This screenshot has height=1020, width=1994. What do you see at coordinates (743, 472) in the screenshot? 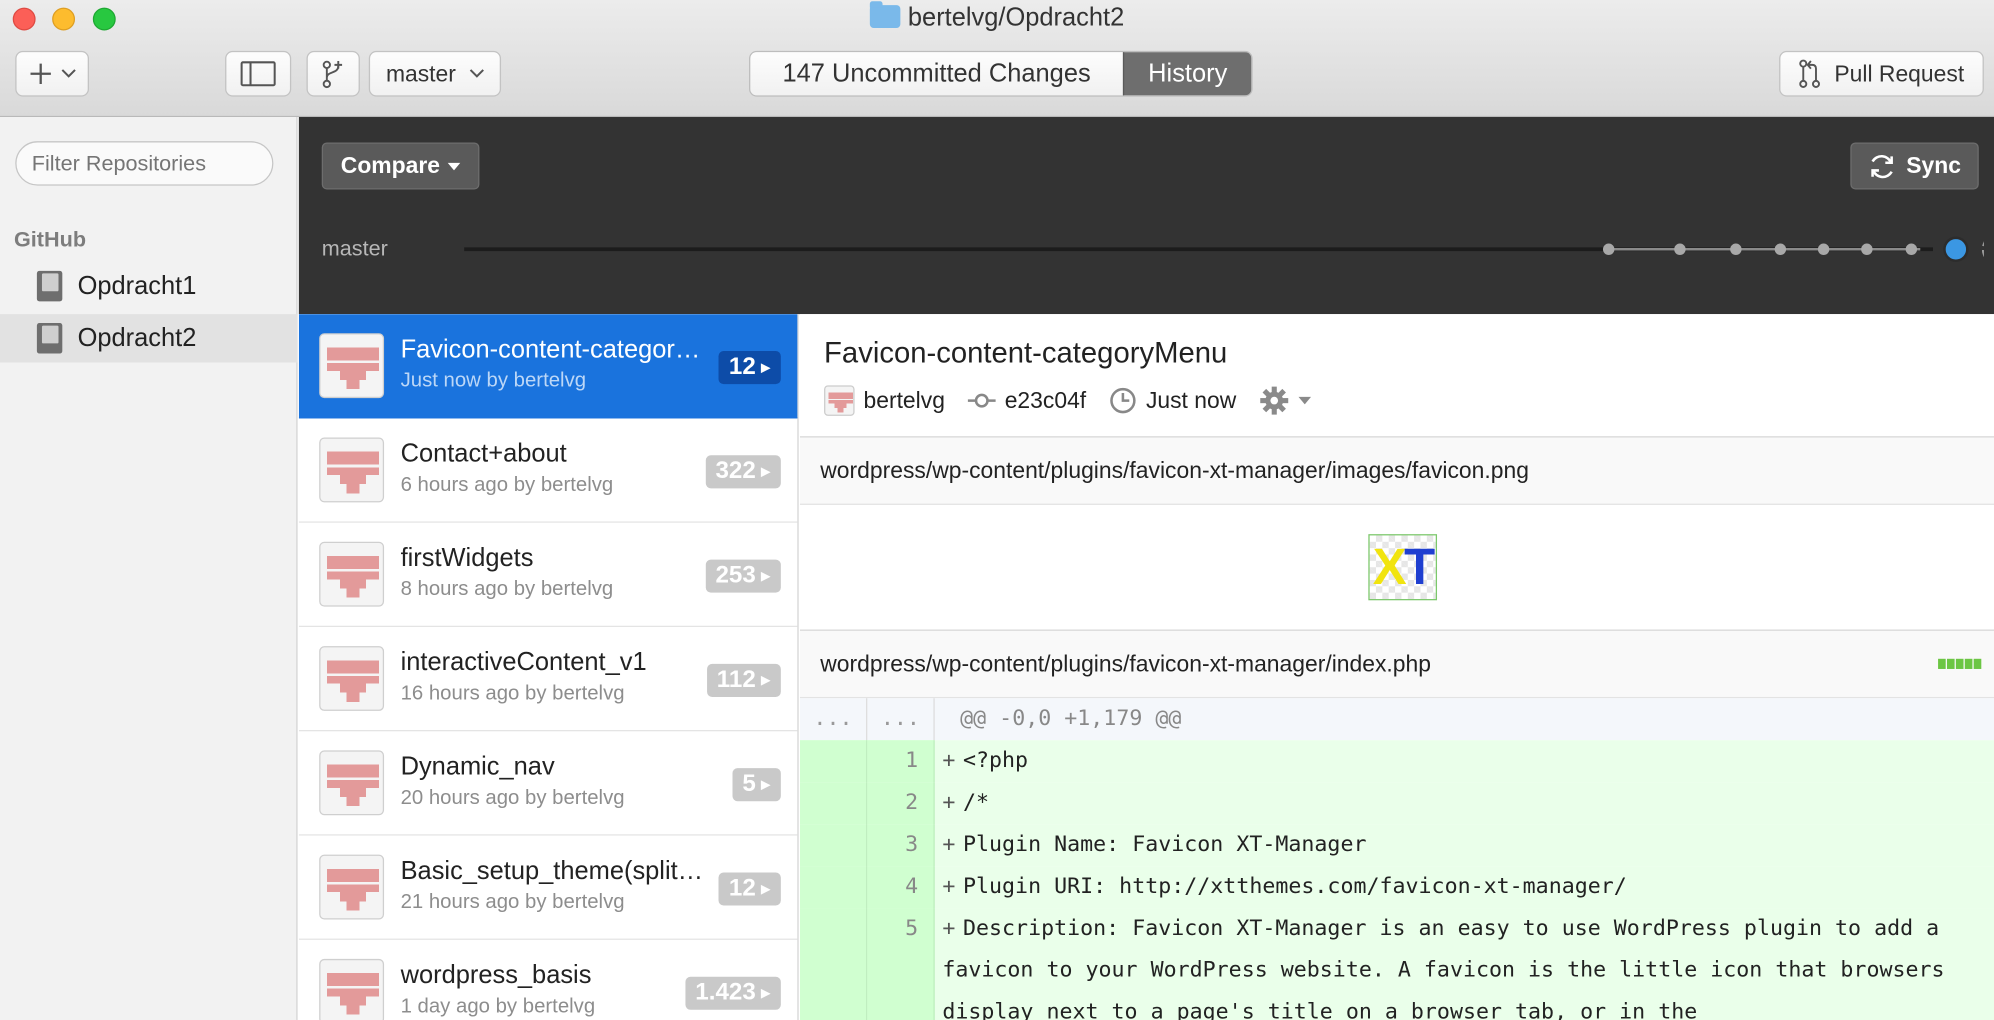
I see `commit-file-count-badge: 322 ▶` at bounding box center [743, 472].